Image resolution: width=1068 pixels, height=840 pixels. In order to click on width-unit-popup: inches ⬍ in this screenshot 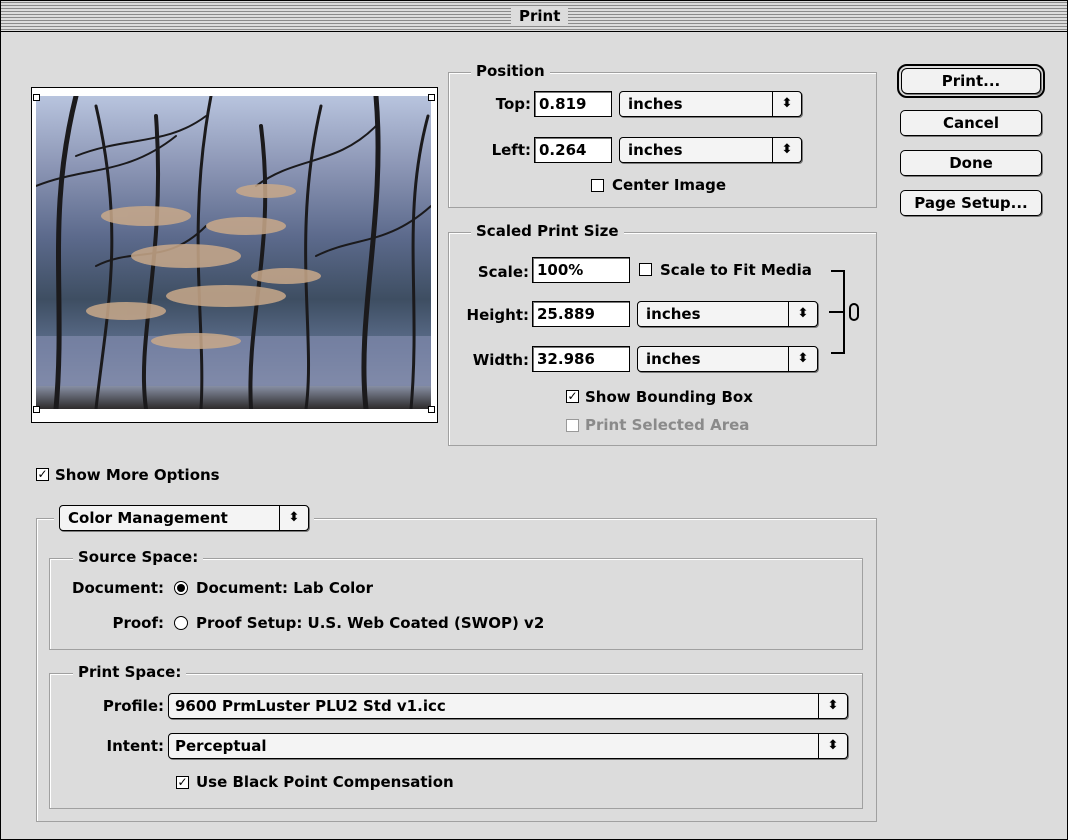, I will do `click(727, 359)`.